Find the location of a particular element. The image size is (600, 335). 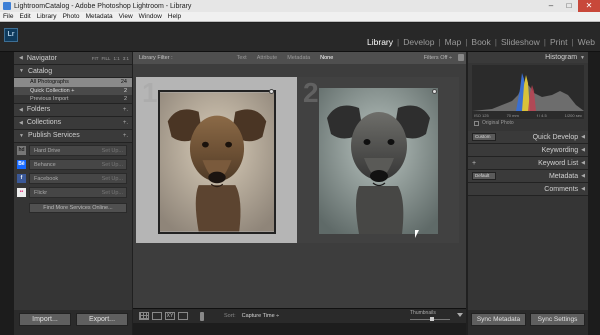

thumbnail-size-control: Thumbnails is located at coordinates (430, 316).